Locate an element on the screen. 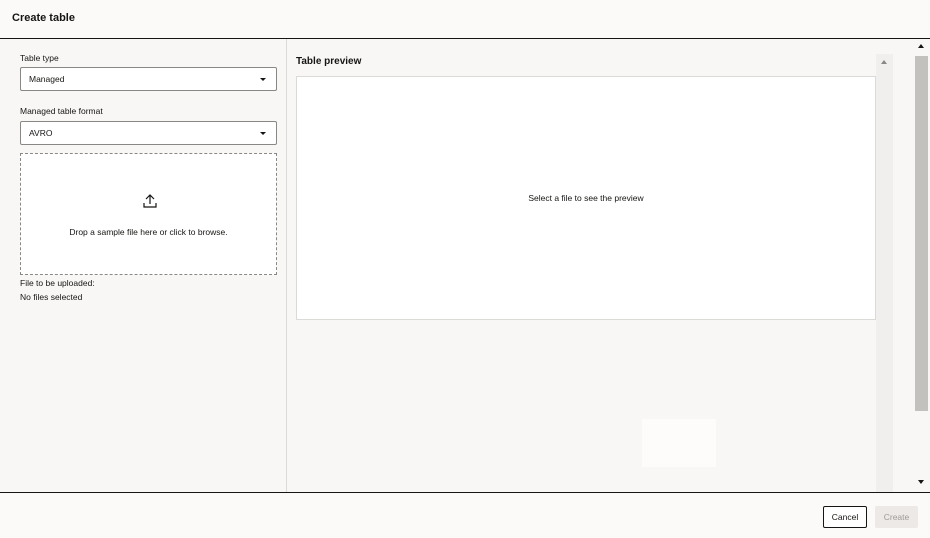  dialog-title: Create table is located at coordinates (43, 18).